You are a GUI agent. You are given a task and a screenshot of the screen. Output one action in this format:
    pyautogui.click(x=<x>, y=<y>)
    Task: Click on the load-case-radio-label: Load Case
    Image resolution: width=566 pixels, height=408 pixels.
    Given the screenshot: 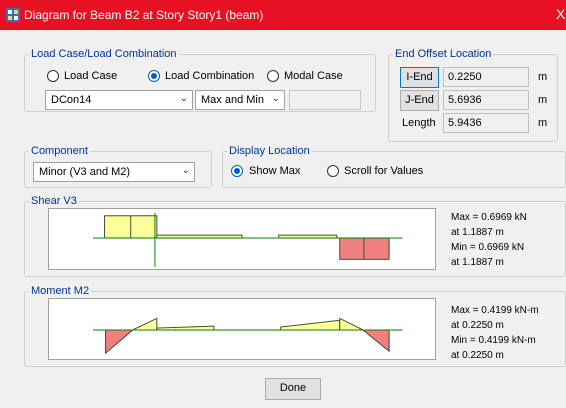 What is the action you would take?
    pyautogui.click(x=90, y=76)
    